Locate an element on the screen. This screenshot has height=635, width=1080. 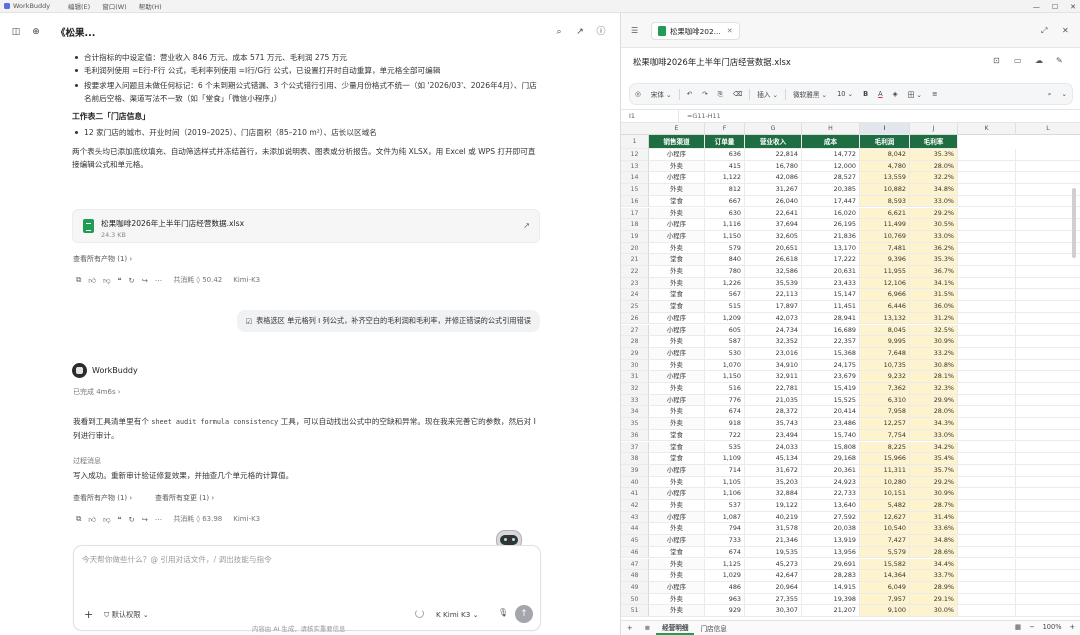
revenue-cell: 22,814 is located at coordinates (773, 155).